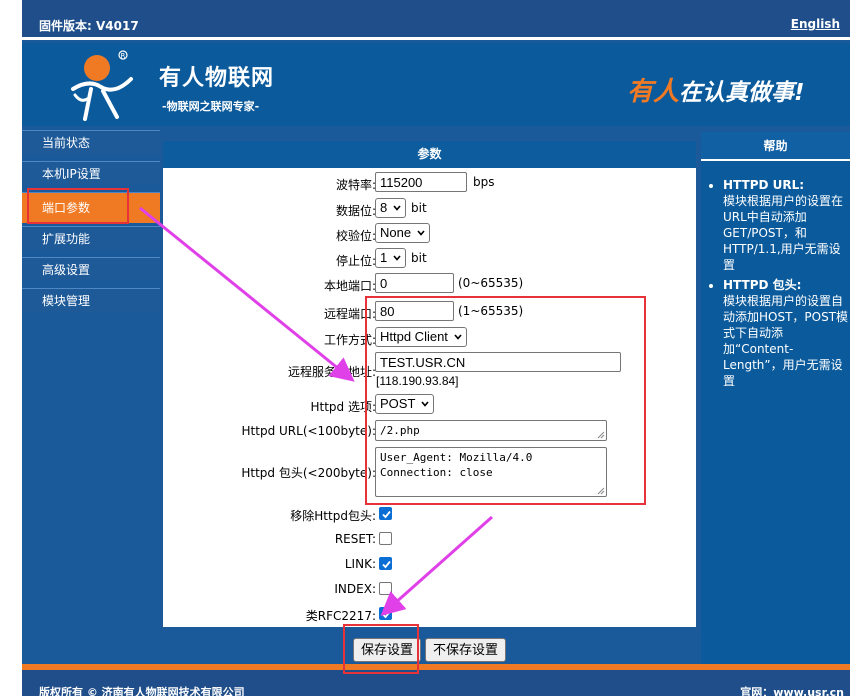  What do you see at coordinates (414, 283) in the screenshot?
I see `local-port-input` at bounding box center [414, 283].